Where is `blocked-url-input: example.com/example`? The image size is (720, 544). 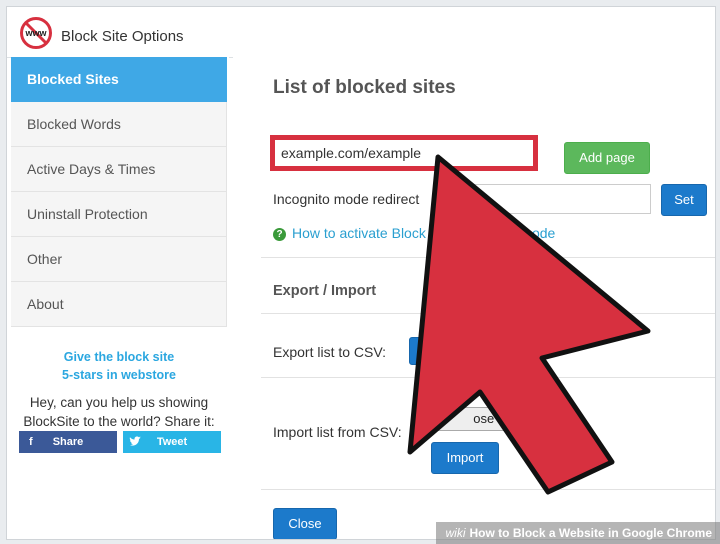
blocked-url-input: example.com/example is located at coordinates (404, 153).